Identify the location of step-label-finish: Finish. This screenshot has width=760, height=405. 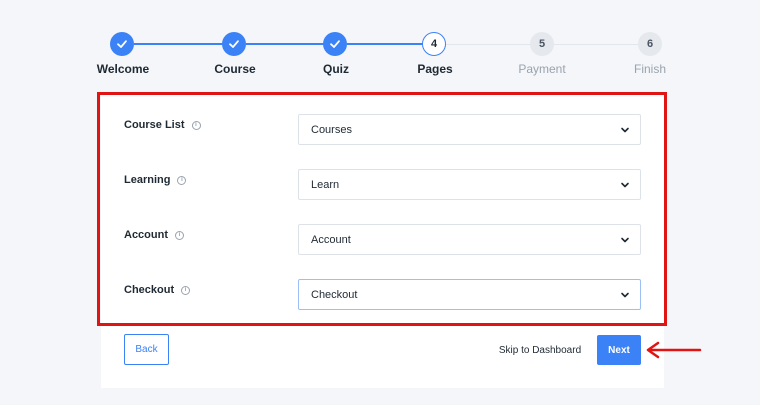
(650, 69).